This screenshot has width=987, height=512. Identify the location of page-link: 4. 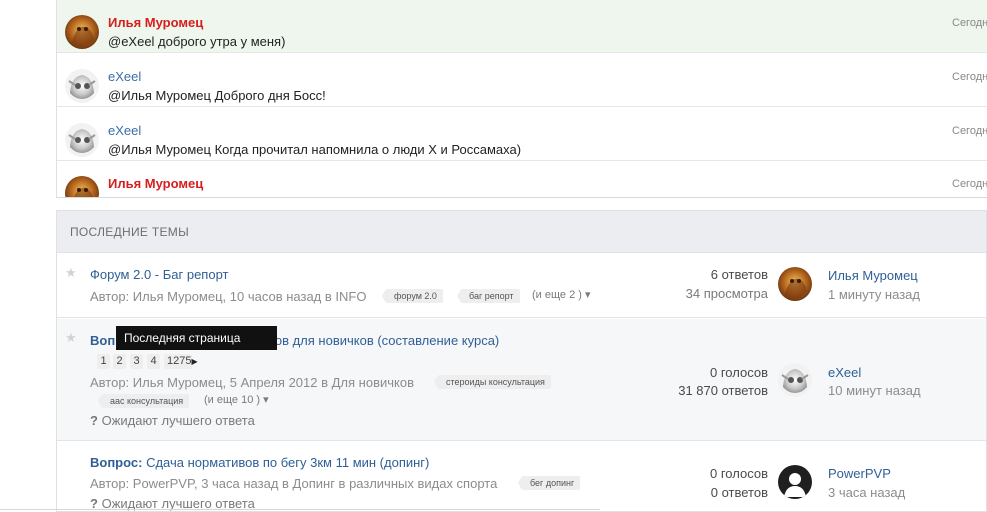
(153, 361).